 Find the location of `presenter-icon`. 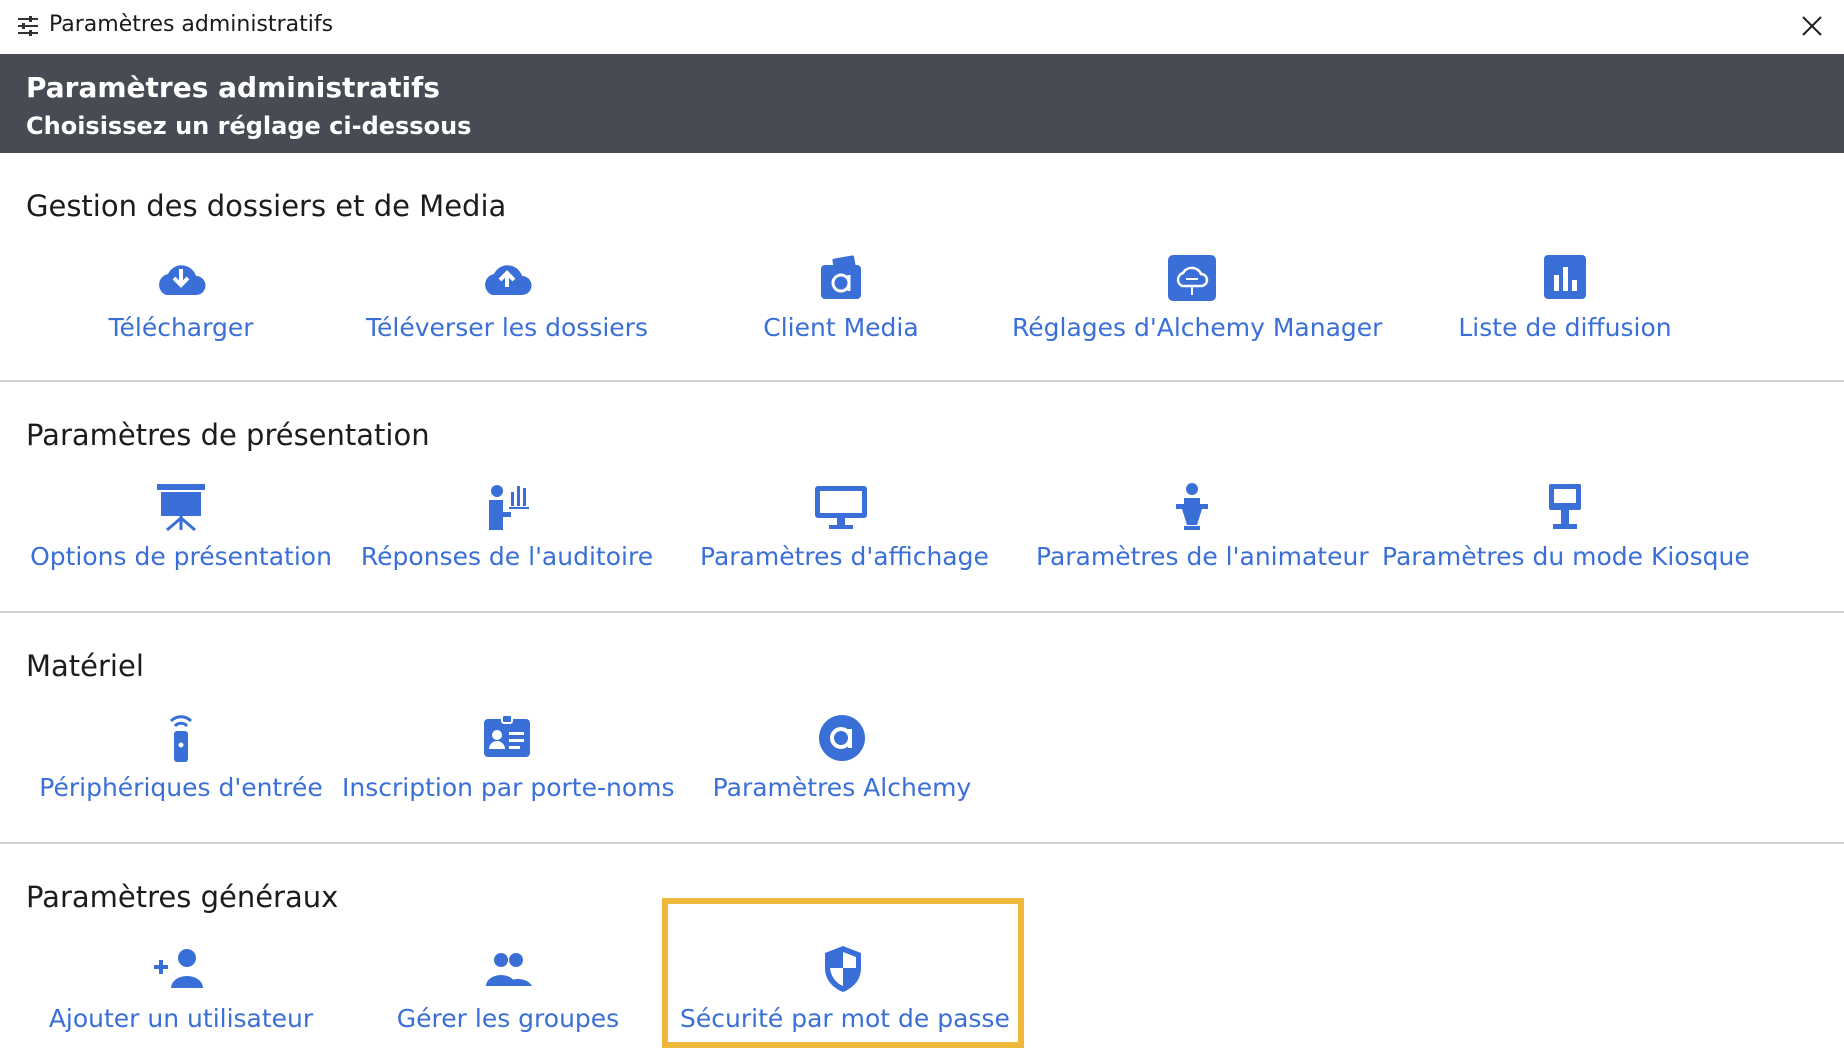

presenter-icon is located at coordinates (1192, 506).